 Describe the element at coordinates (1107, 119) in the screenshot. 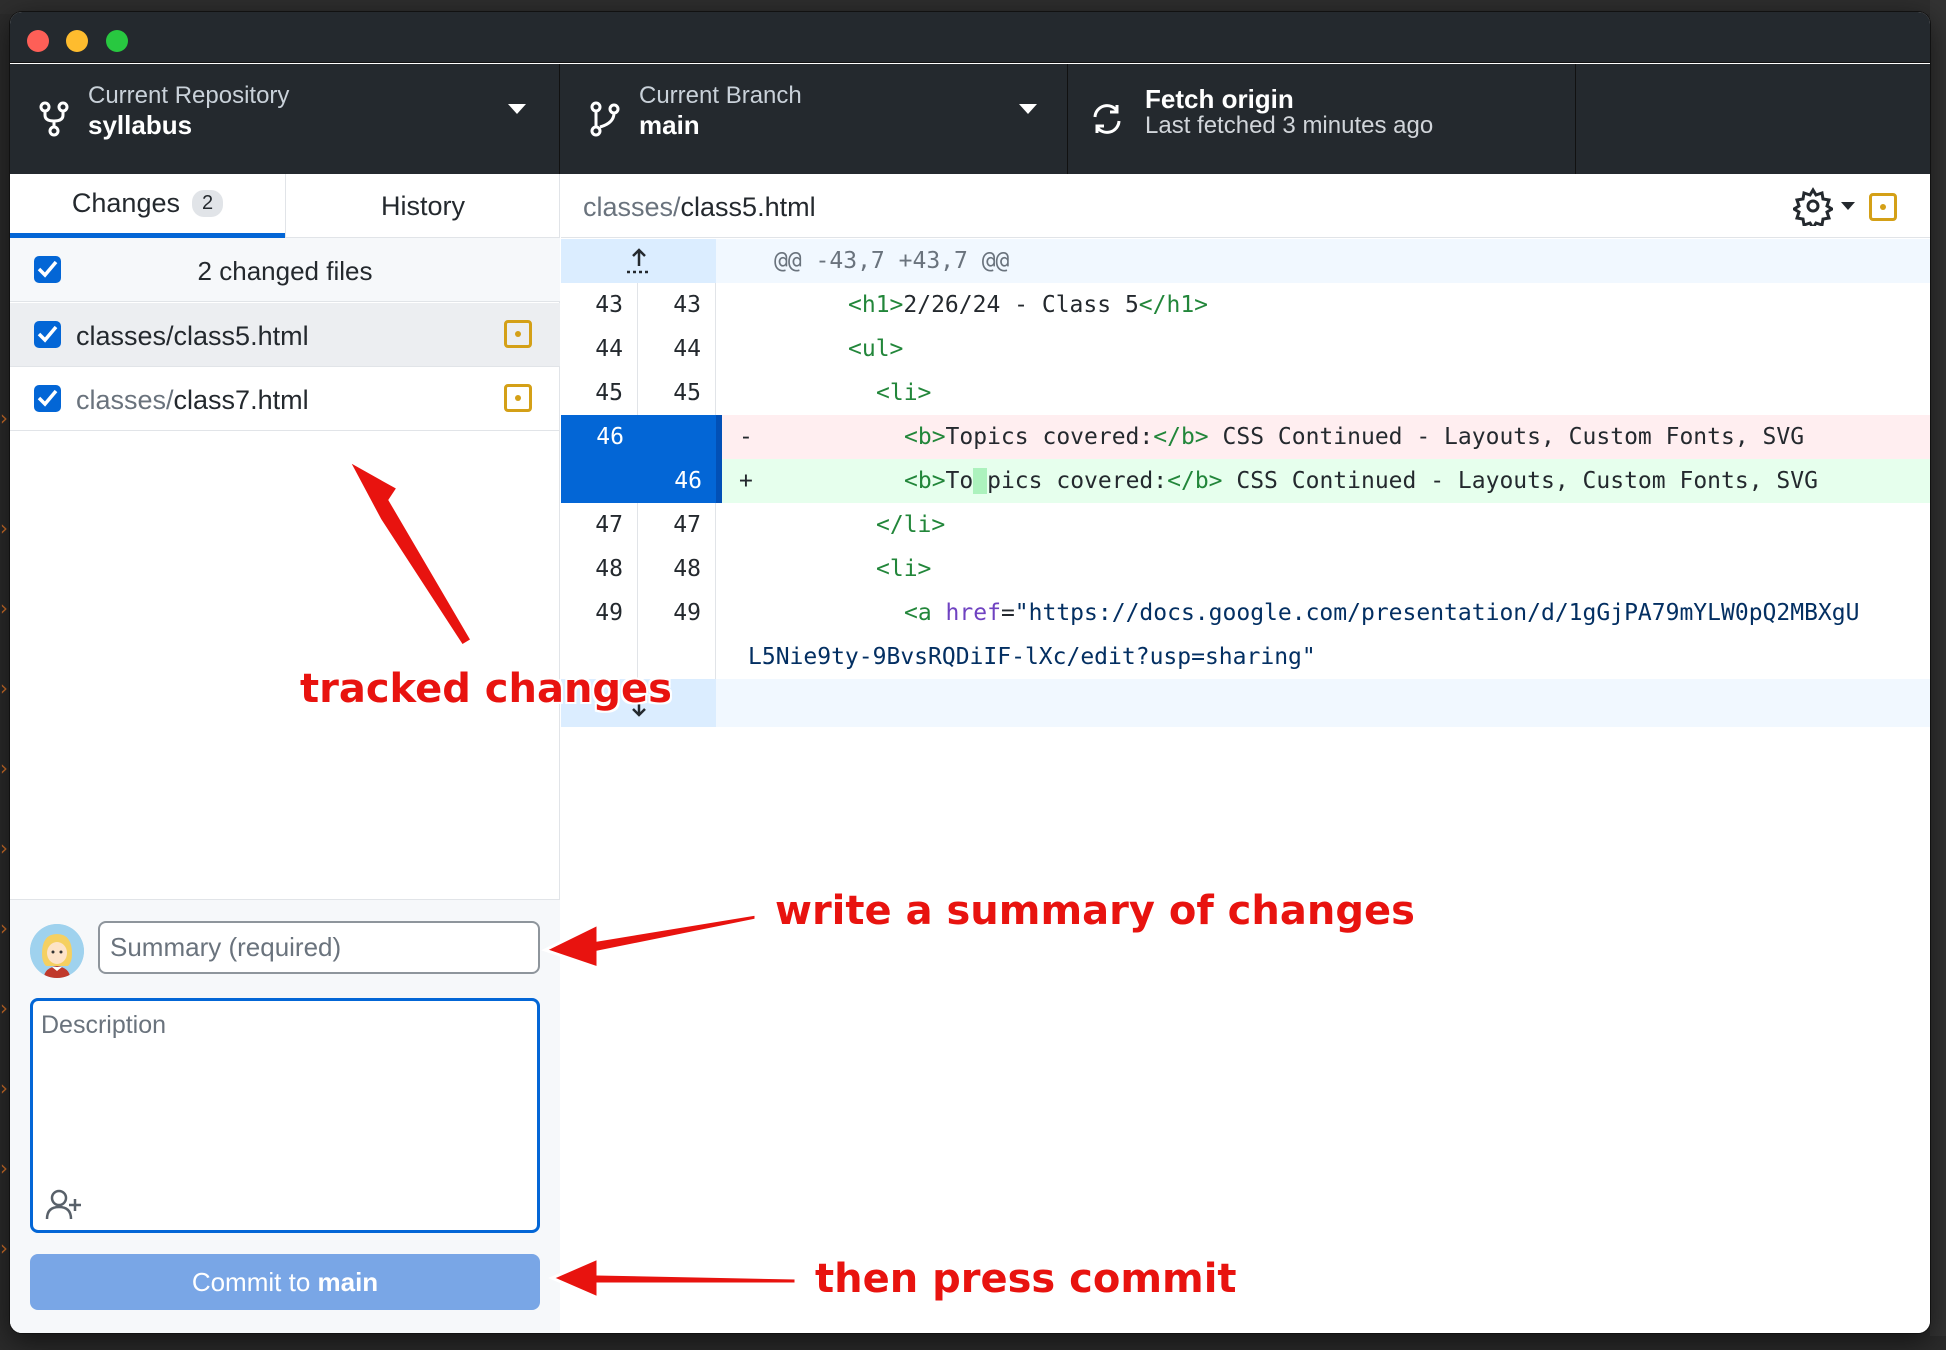

I see `sync-icon` at that location.